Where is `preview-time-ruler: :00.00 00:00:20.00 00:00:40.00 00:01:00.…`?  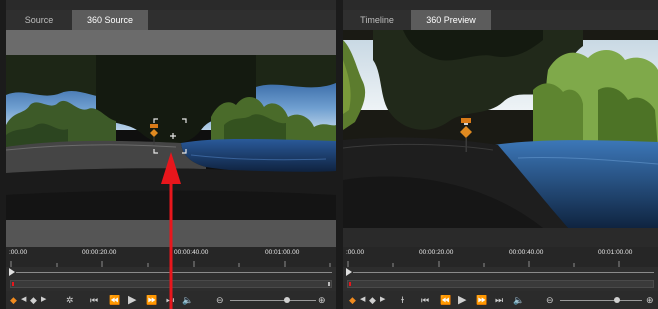
preview-time-ruler: :00.00 00:00:20.00 00:00:40.00 00:01:00.… is located at coordinates (500, 254).